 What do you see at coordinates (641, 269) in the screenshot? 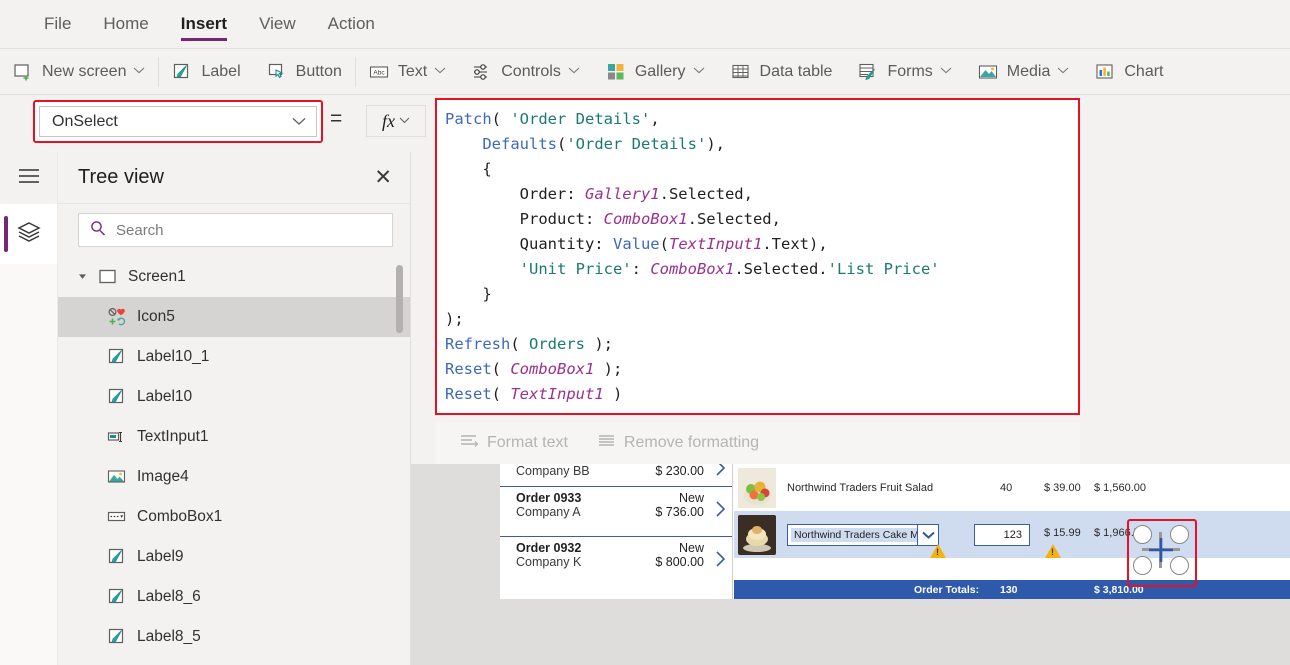
I see `formula-token: :` at bounding box center [641, 269].